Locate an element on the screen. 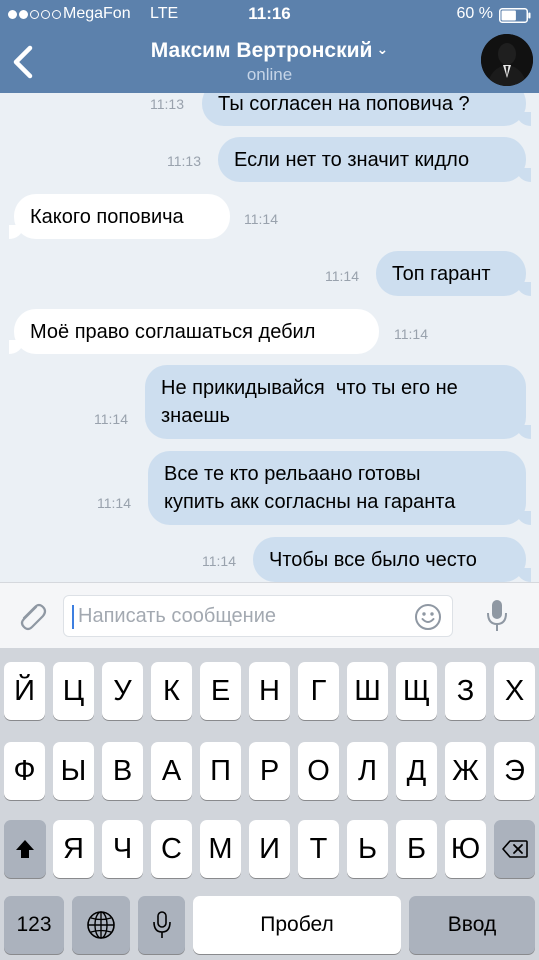  key-и: И is located at coordinates (269, 849).